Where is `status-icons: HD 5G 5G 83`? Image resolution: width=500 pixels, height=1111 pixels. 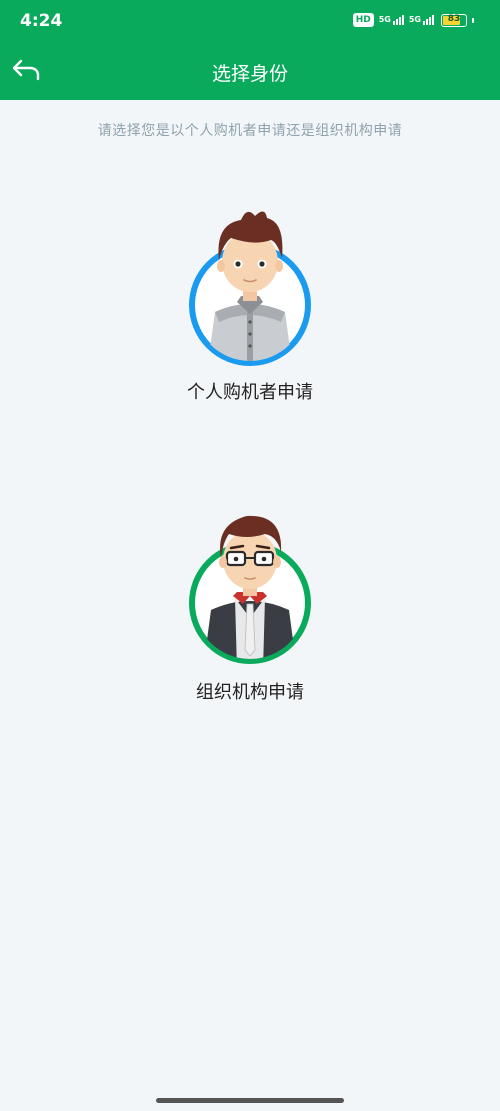 status-icons: HD 5G 5G 83 is located at coordinates (413, 20).